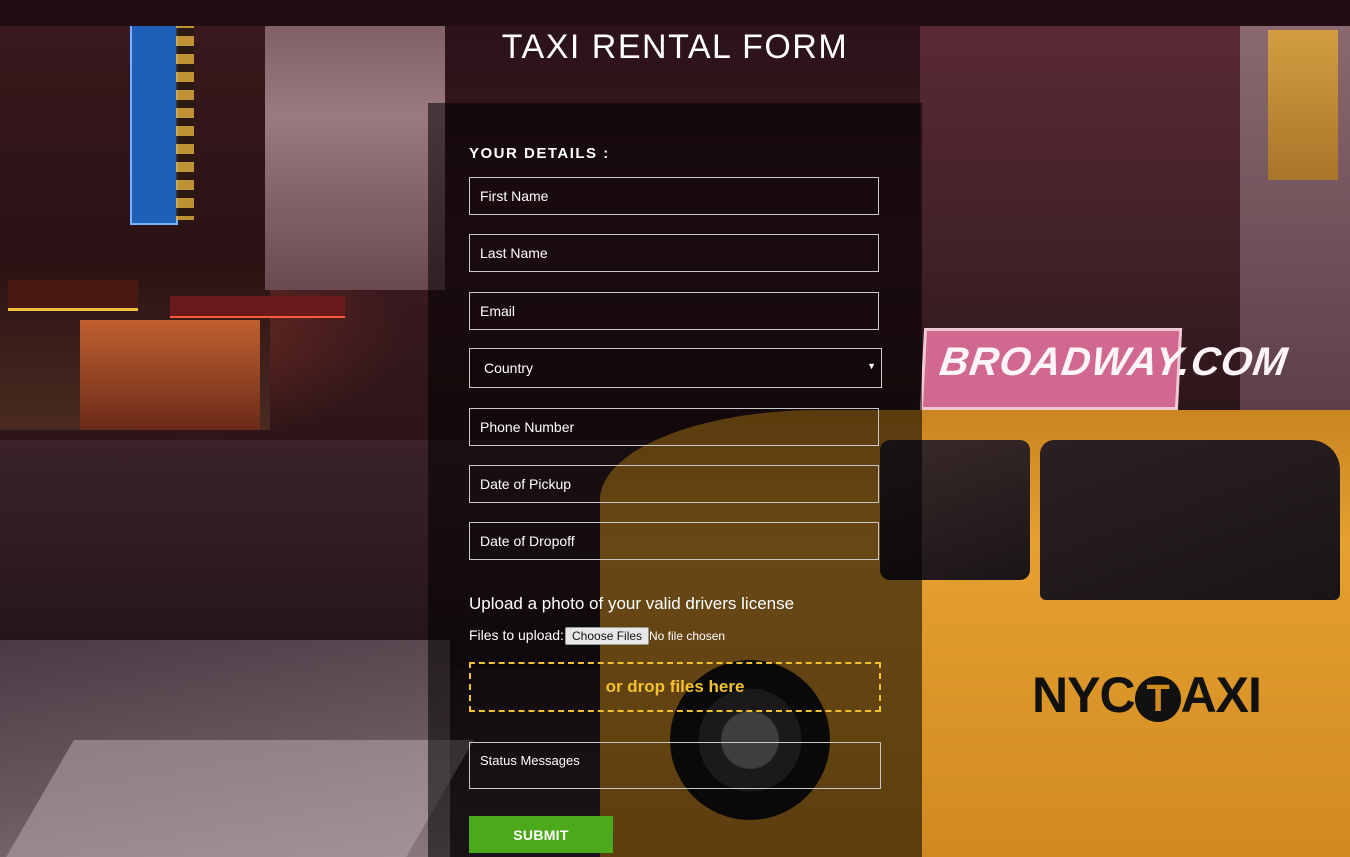 This screenshot has height=857, width=1350. I want to click on taxi-window, so click(1190, 520).